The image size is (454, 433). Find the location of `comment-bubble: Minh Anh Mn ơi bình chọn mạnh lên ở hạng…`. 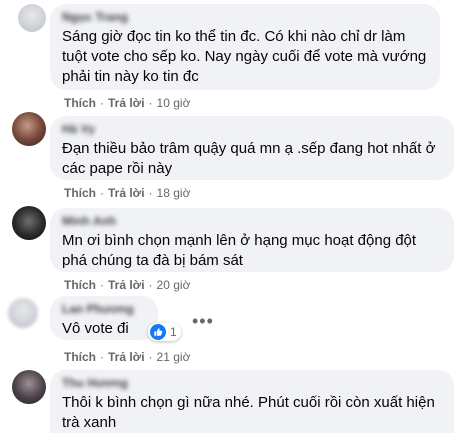

comment-bubble: Minh Anh Mn ơi bình chọn mạnh lên ở hạng… is located at coordinates (252, 240).